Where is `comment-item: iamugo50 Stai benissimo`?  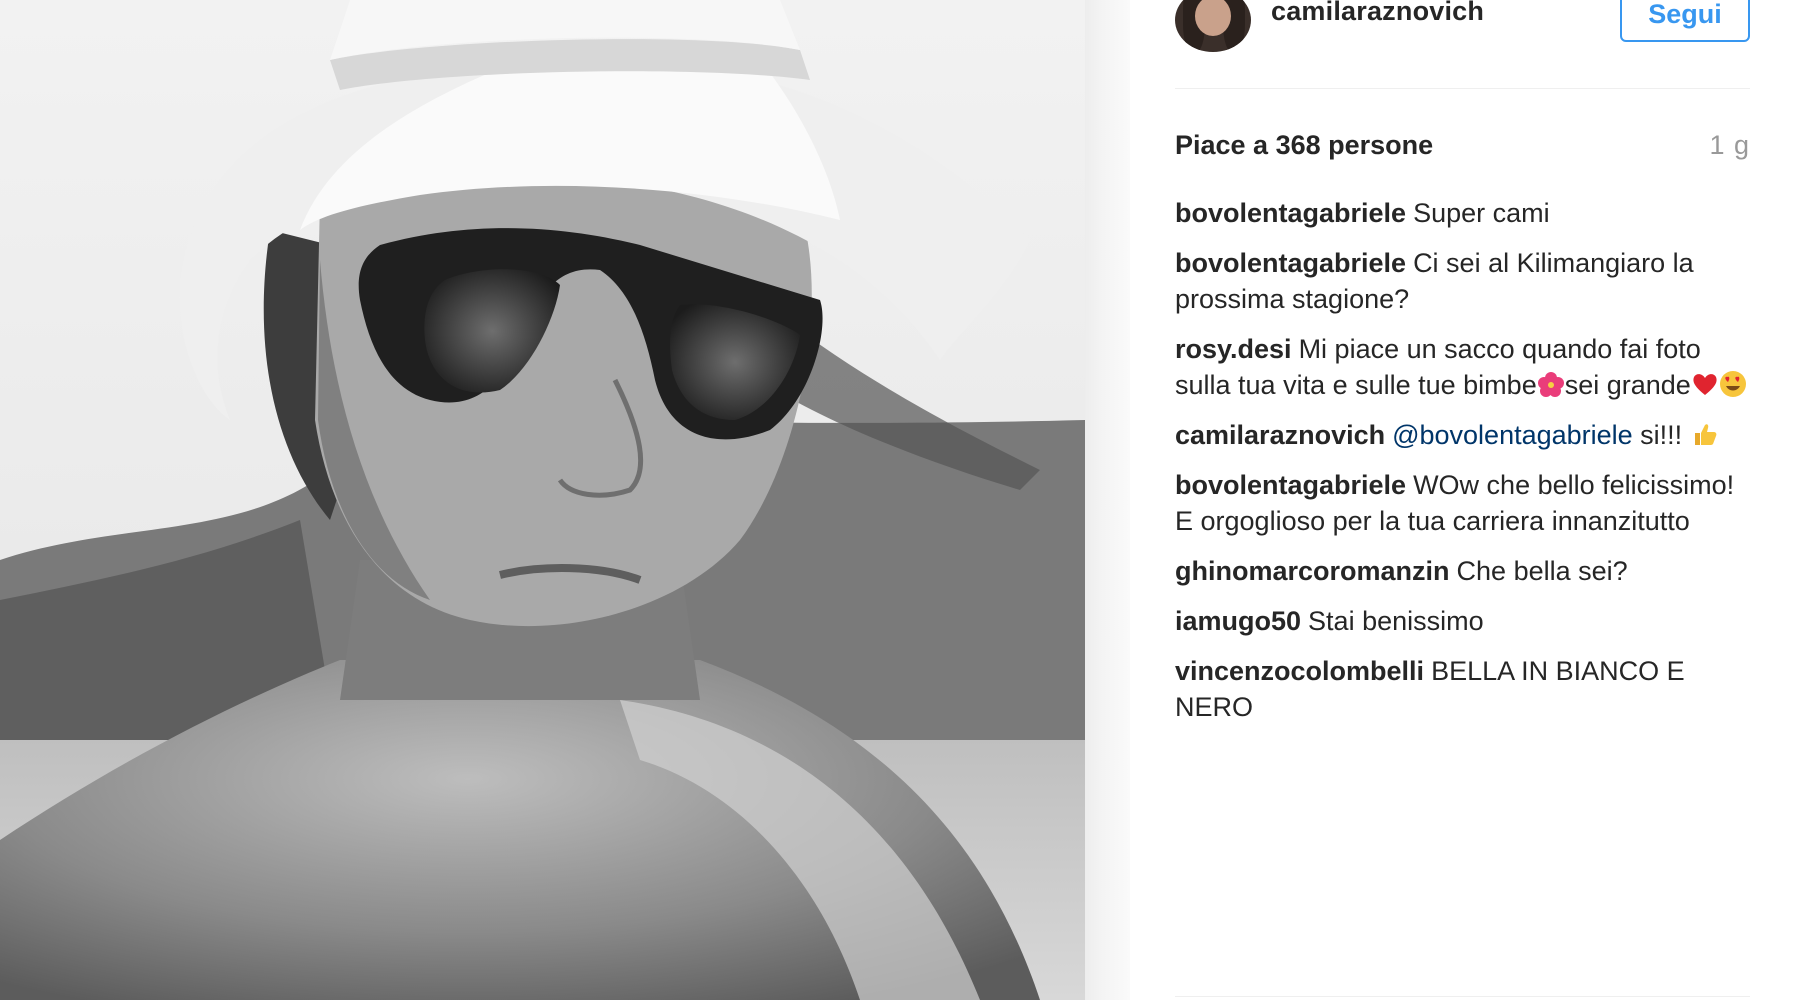
comment-item: iamugo50 Stai benissimo is located at coordinates (1462, 621).